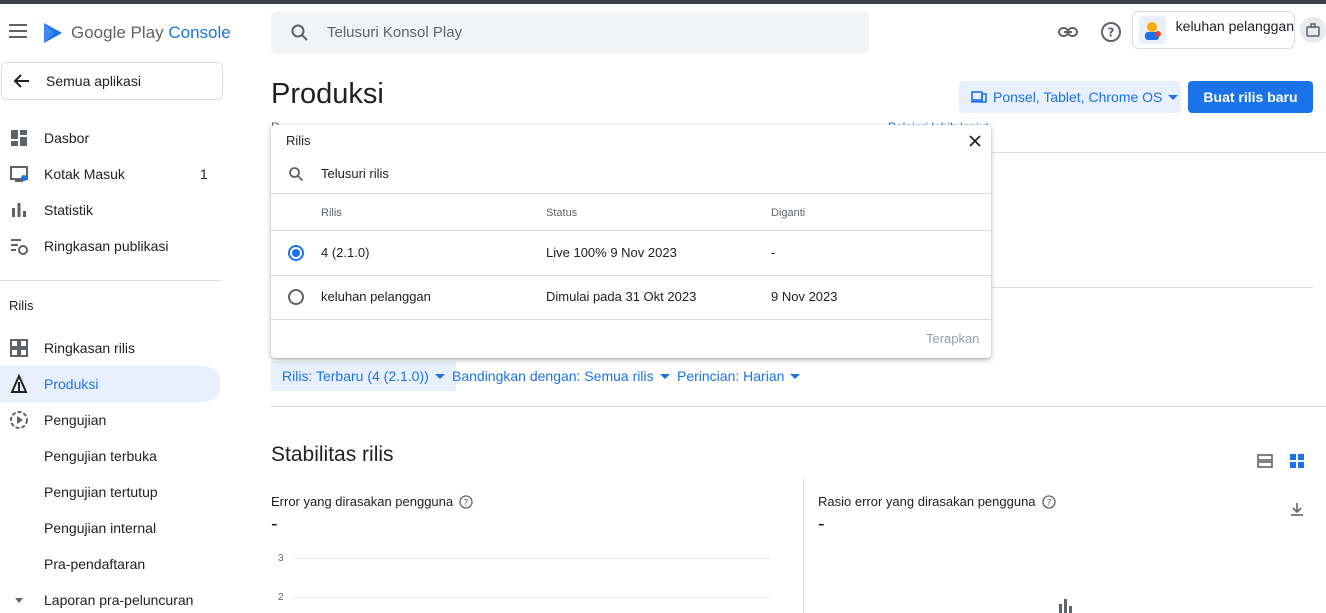 The height and width of the screenshot is (613, 1326). What do you see at coordinates (570, 32) in the screenshot?
I see `search-input: Telusuri Konsol Play` at bounding box center [570, 32].